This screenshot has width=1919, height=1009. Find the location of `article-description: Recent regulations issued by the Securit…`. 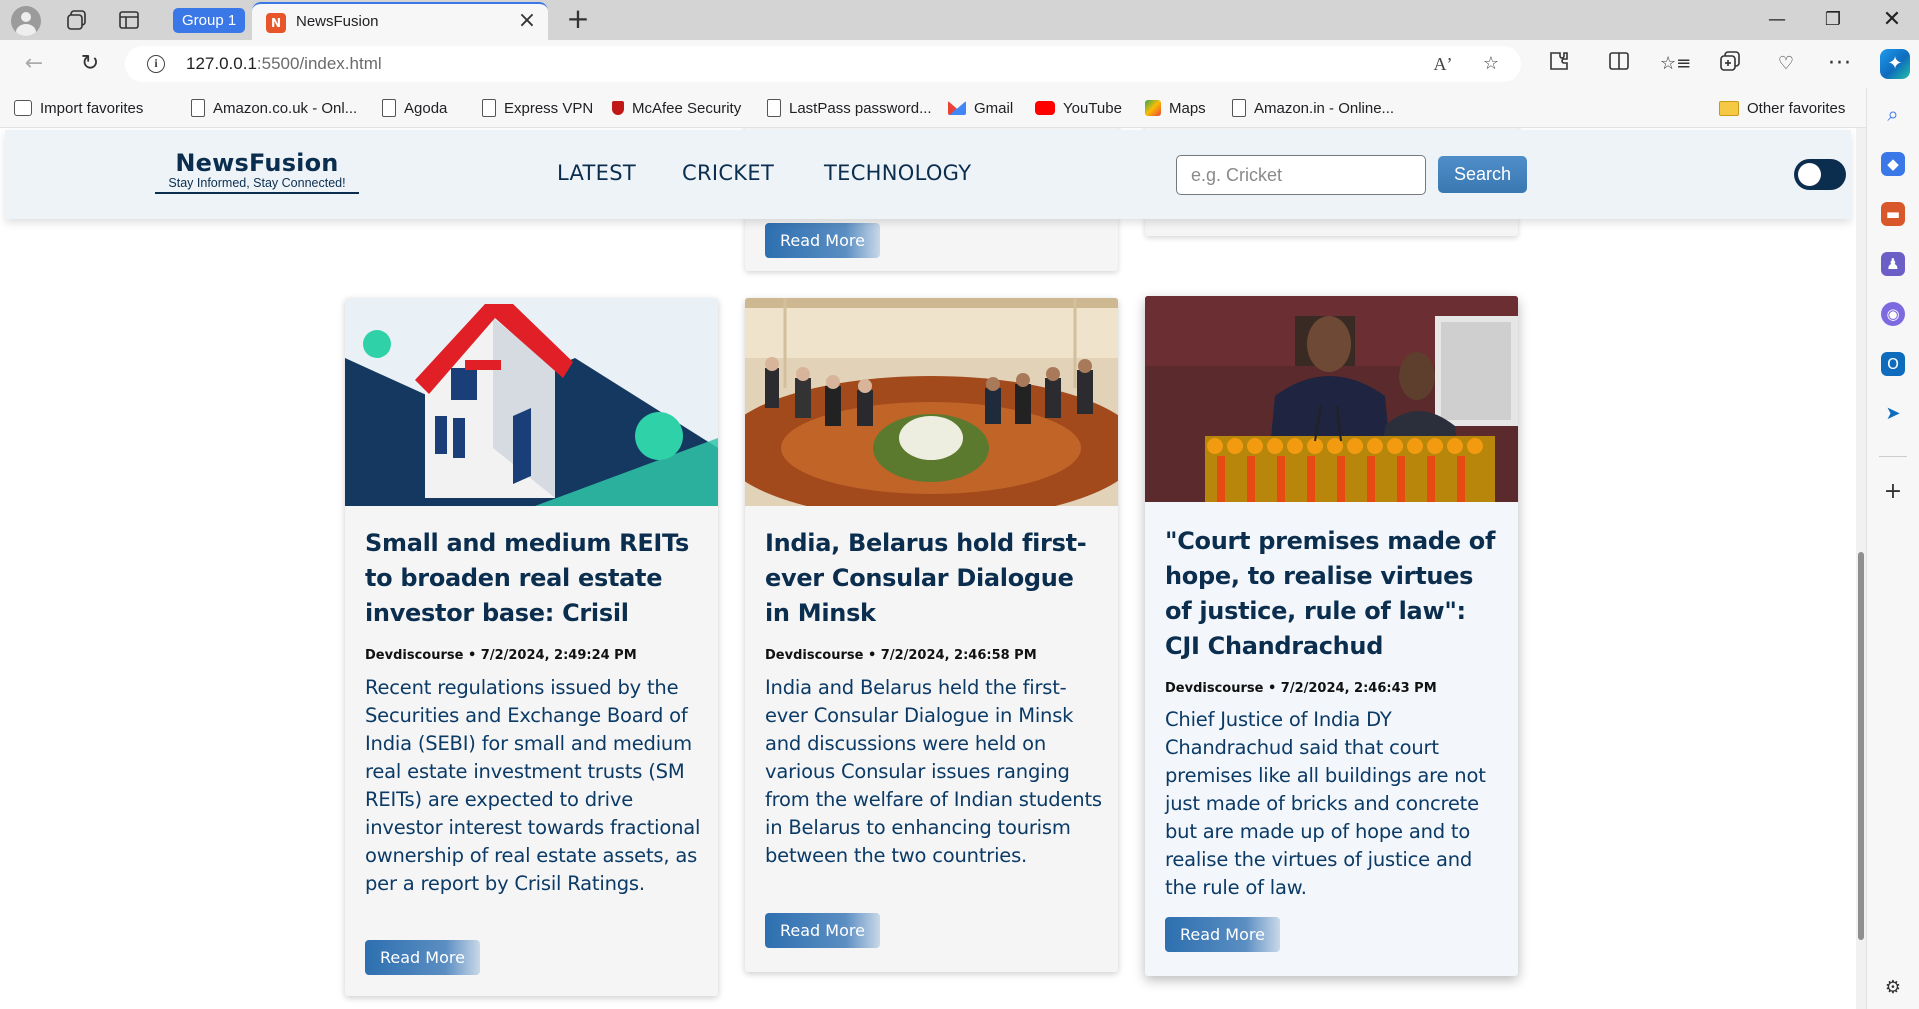

article-description: Recent regulations issued by the Securit… is located at coordinates (533, 785).